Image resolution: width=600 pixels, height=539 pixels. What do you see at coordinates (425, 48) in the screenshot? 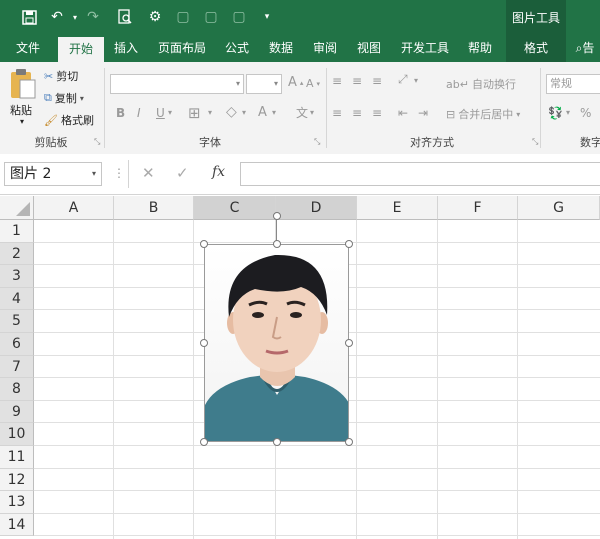
I see `tab-developer: 开发工具` at bounding box center [425, 48].